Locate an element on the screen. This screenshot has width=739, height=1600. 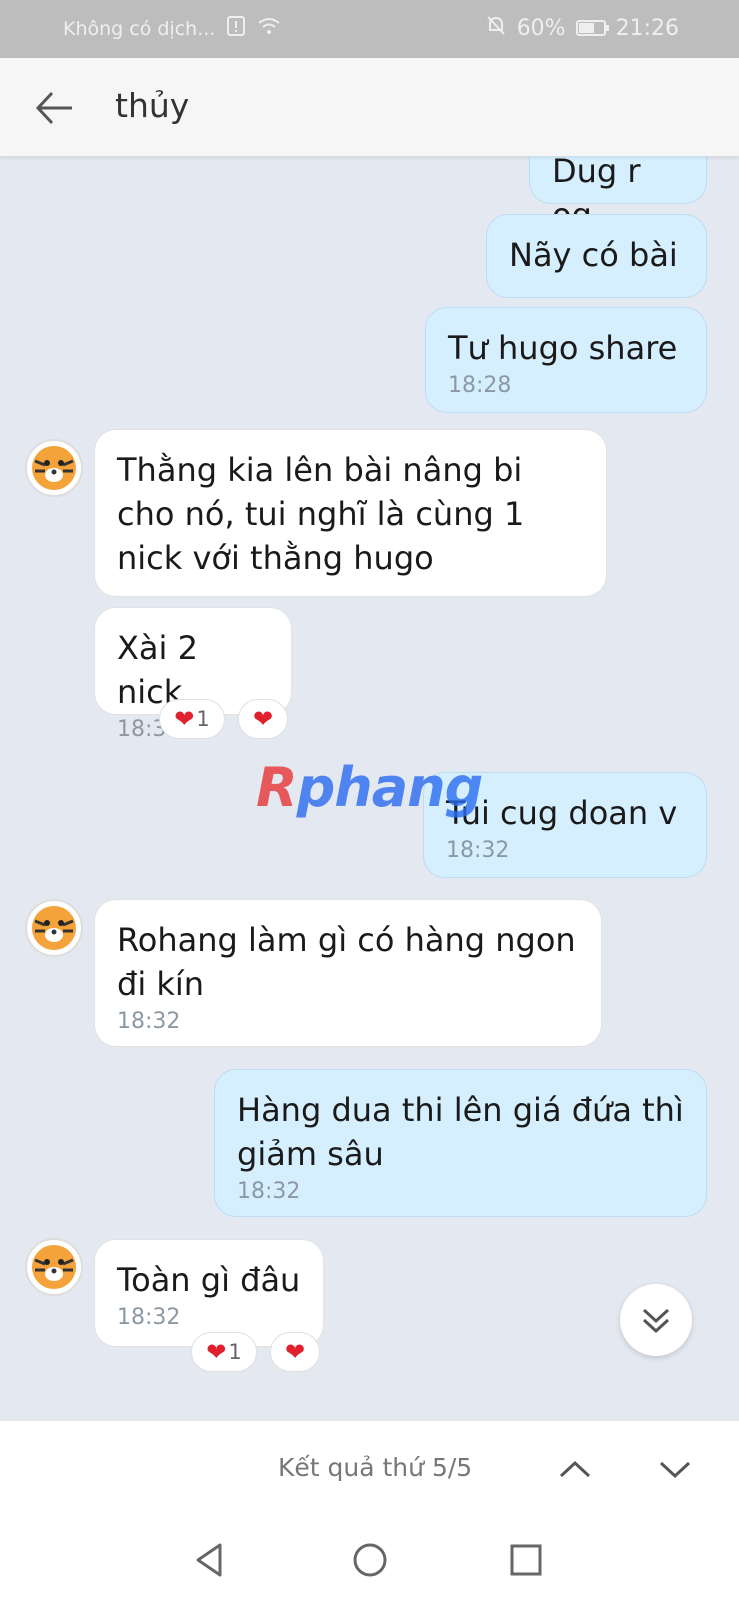
next-result-button is located at coordinates (675, 1469).